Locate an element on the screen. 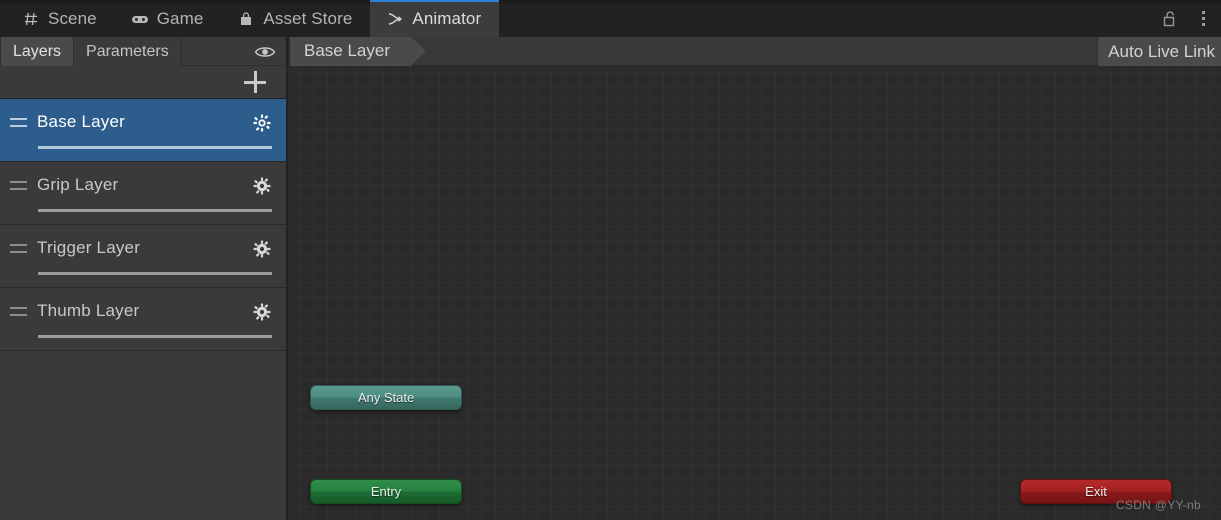  layer-name-label: Base Layer is located at coordinates (81, 121).